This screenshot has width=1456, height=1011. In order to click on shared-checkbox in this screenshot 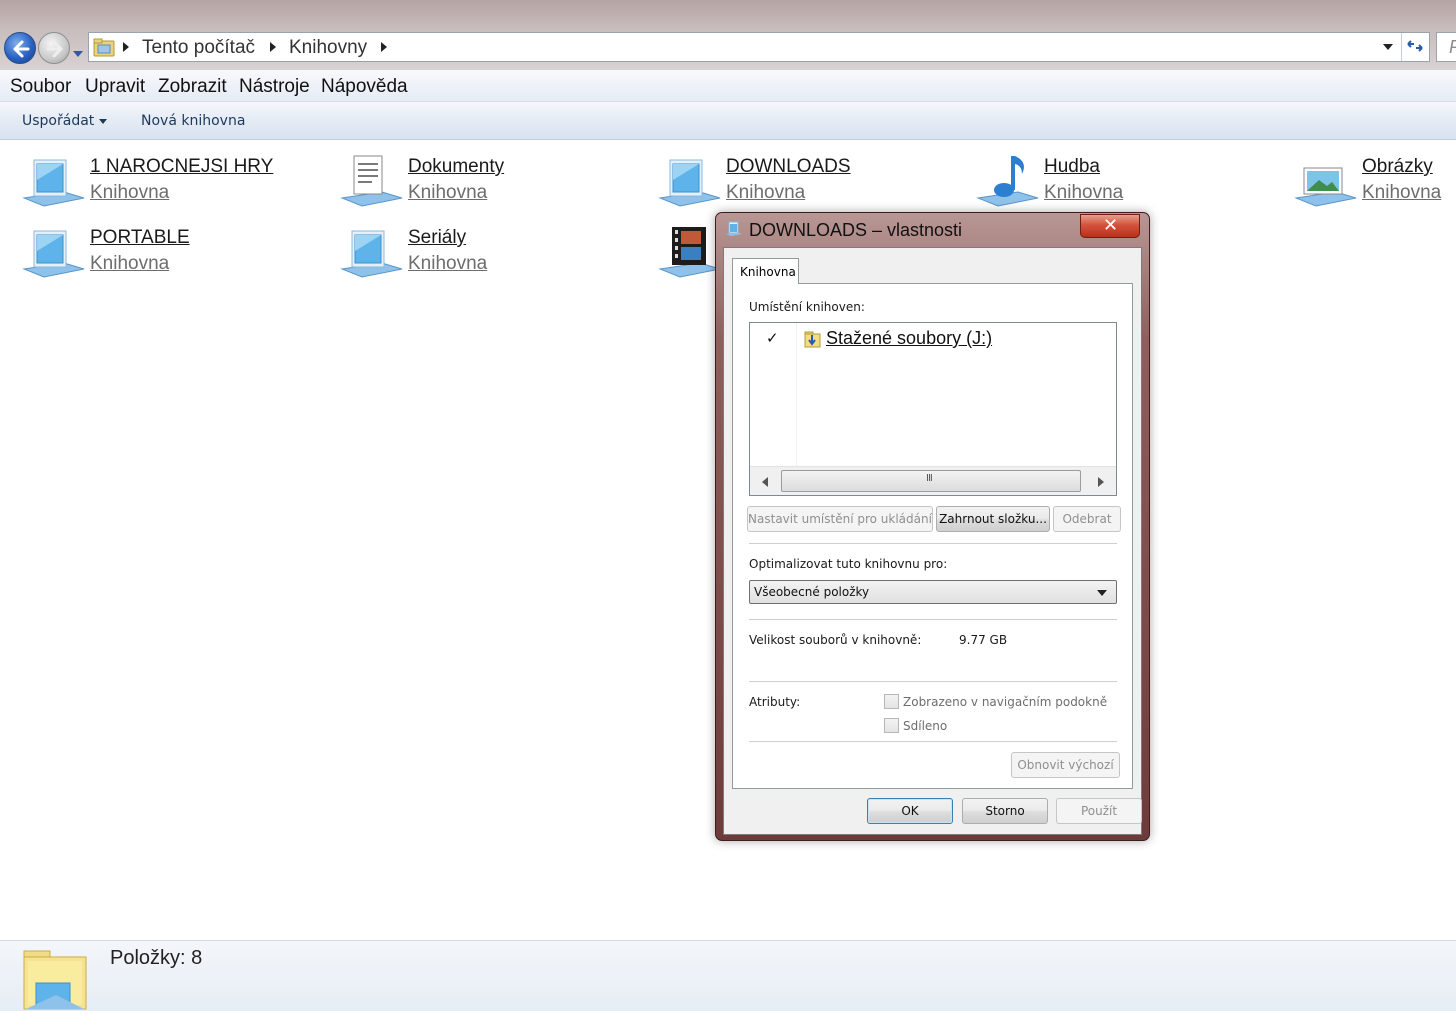, I will do `click(891, 725)`.